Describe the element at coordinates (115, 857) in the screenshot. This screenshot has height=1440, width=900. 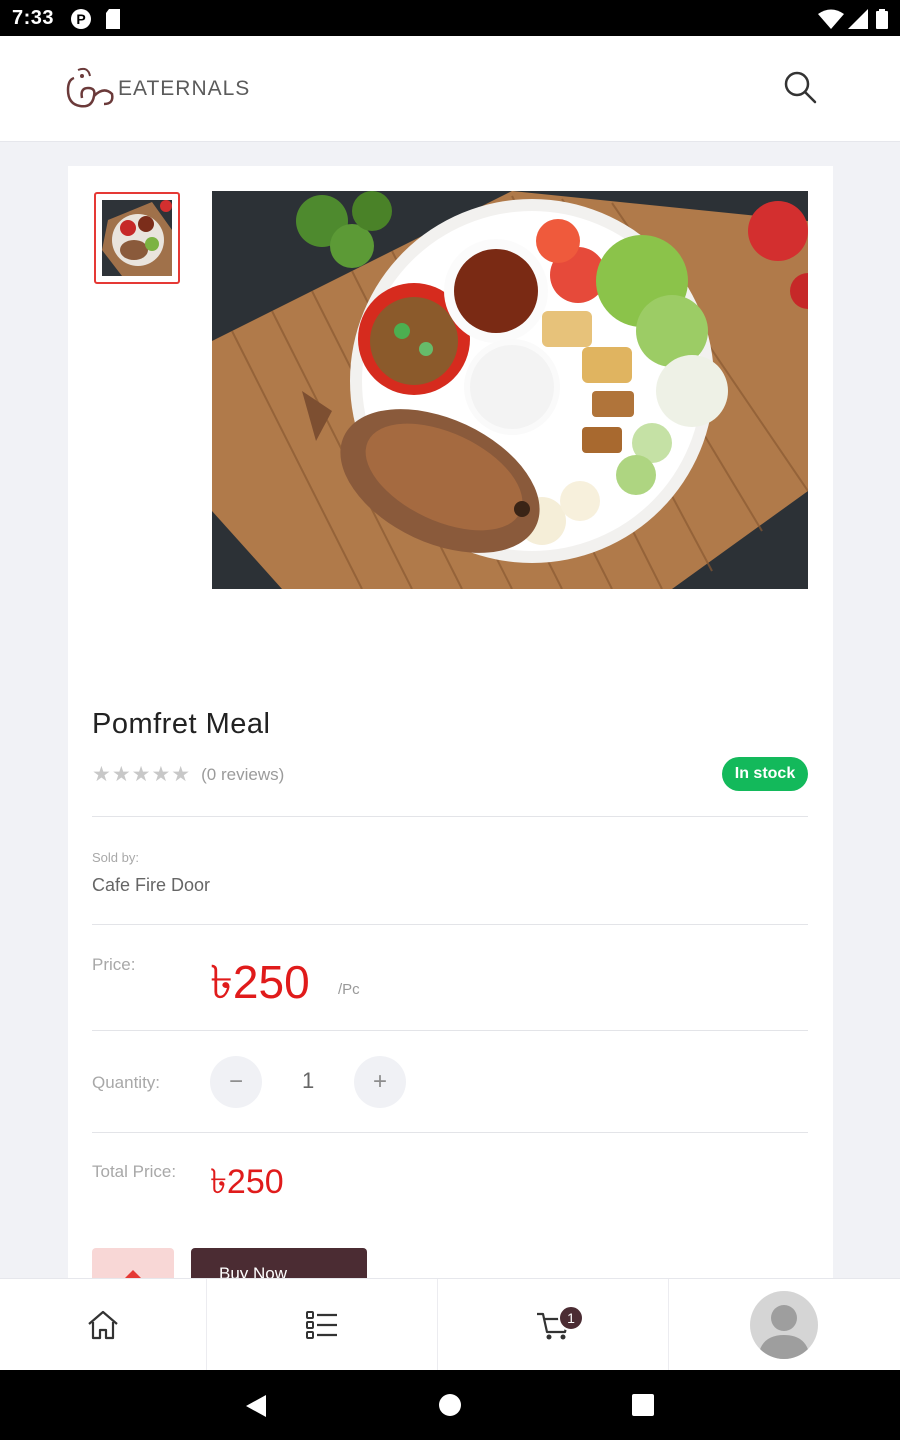
I see `sold-by-label: Sold by:` at that location.